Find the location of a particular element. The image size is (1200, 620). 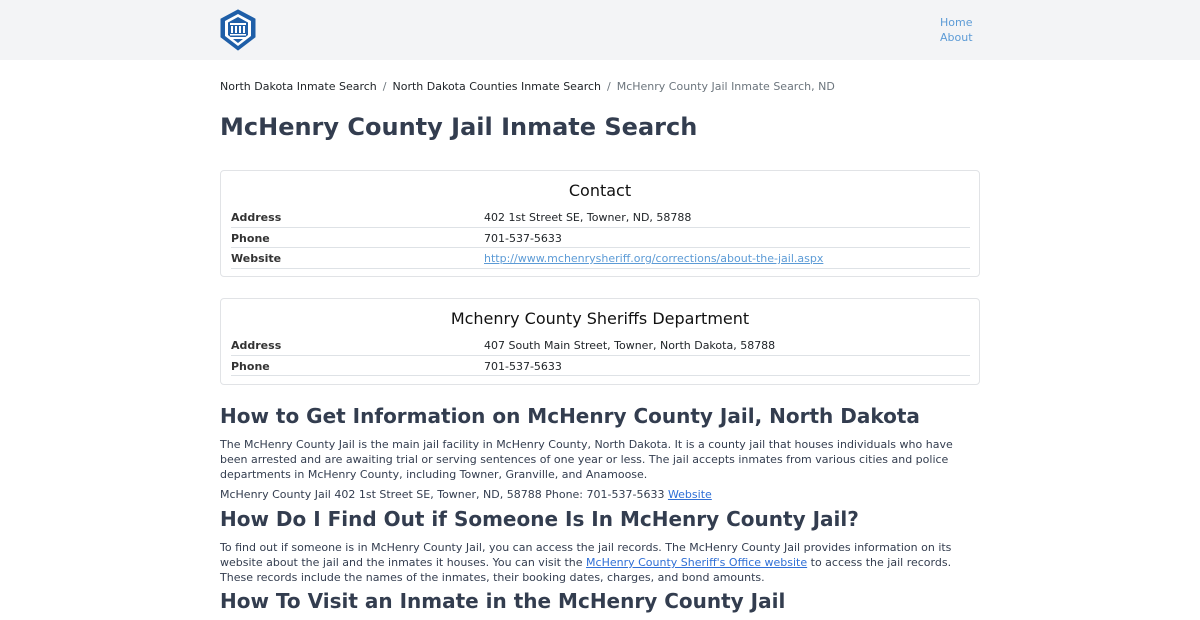

nav-links: Home About is located at coordinates (956, 30).